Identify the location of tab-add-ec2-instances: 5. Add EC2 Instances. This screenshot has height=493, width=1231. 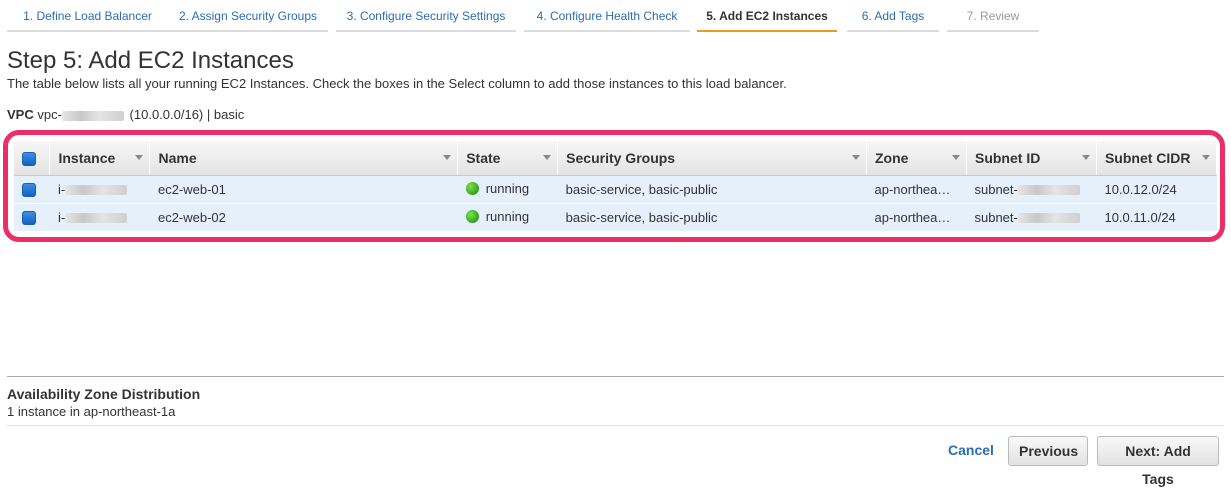
(767, 19).